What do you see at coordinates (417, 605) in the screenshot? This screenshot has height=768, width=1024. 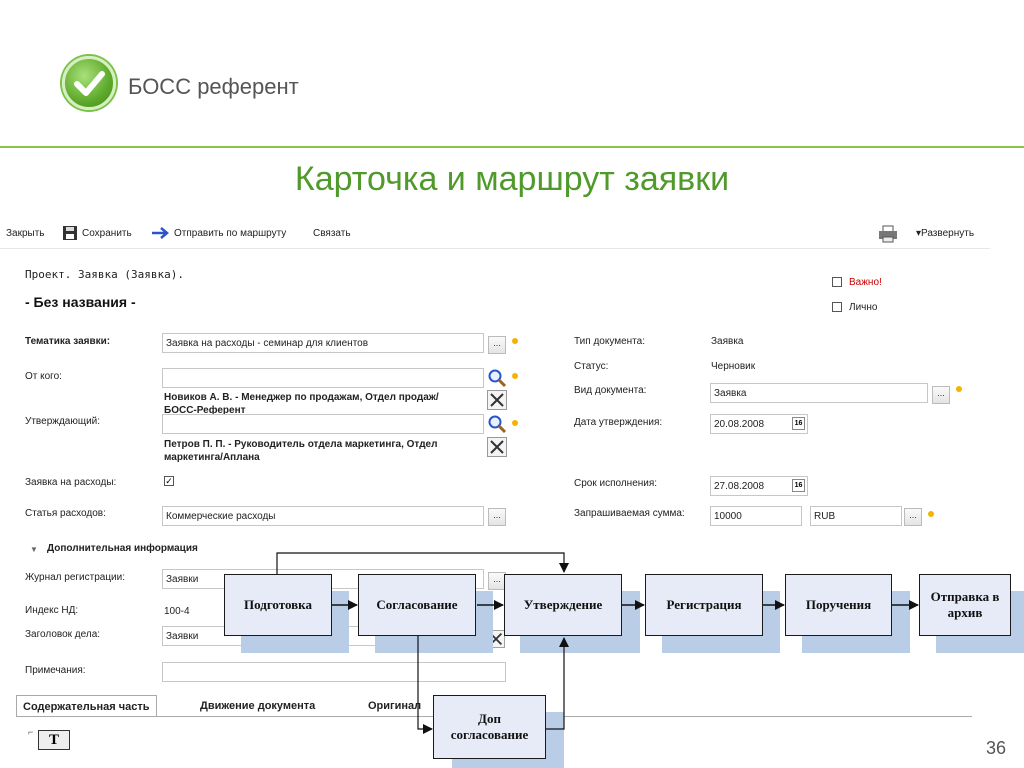 I see `route-step-agreement: Согласование` at bounding box center [417, 605].